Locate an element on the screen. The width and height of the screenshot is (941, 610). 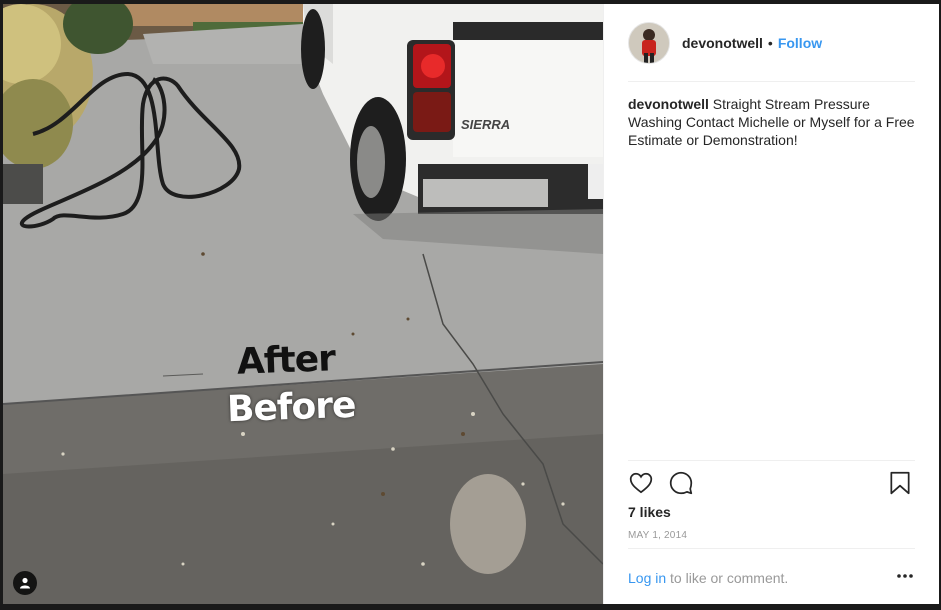
action-bar is located at coordinates (771, 485).